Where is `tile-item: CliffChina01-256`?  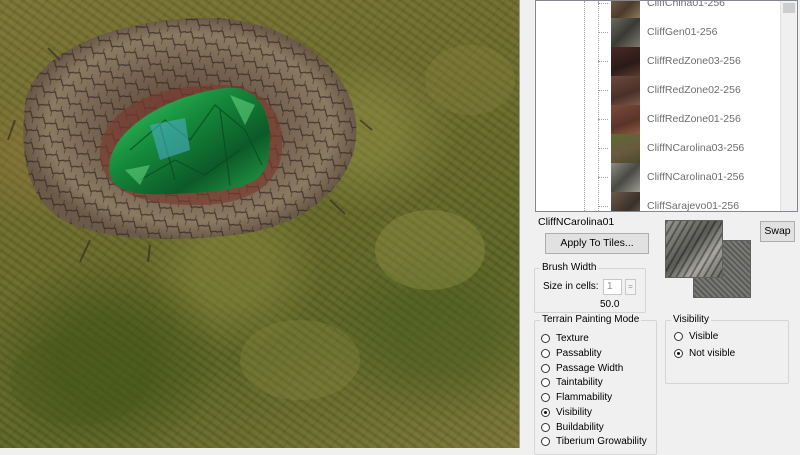 tile-item: CliffChina01-256 is located at coordinates (688, 9).